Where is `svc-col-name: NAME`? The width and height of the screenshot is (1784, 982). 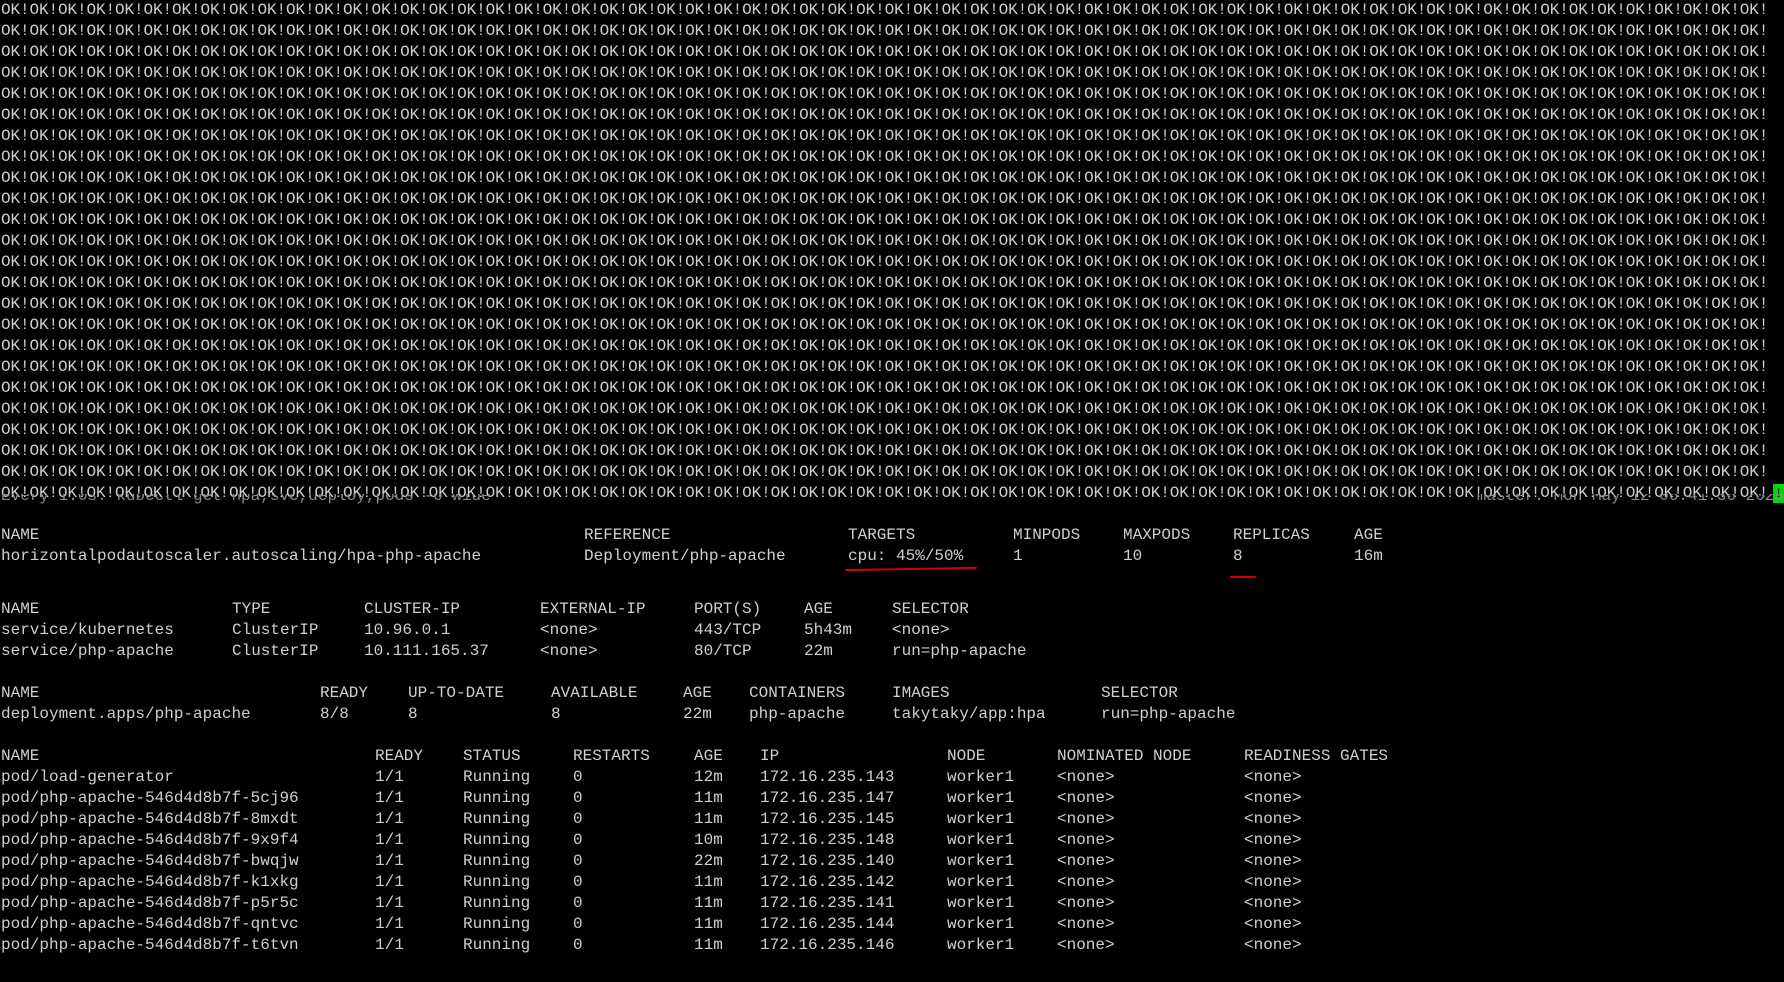 svc-col-name: NAME is located at coordinates (20, 609).